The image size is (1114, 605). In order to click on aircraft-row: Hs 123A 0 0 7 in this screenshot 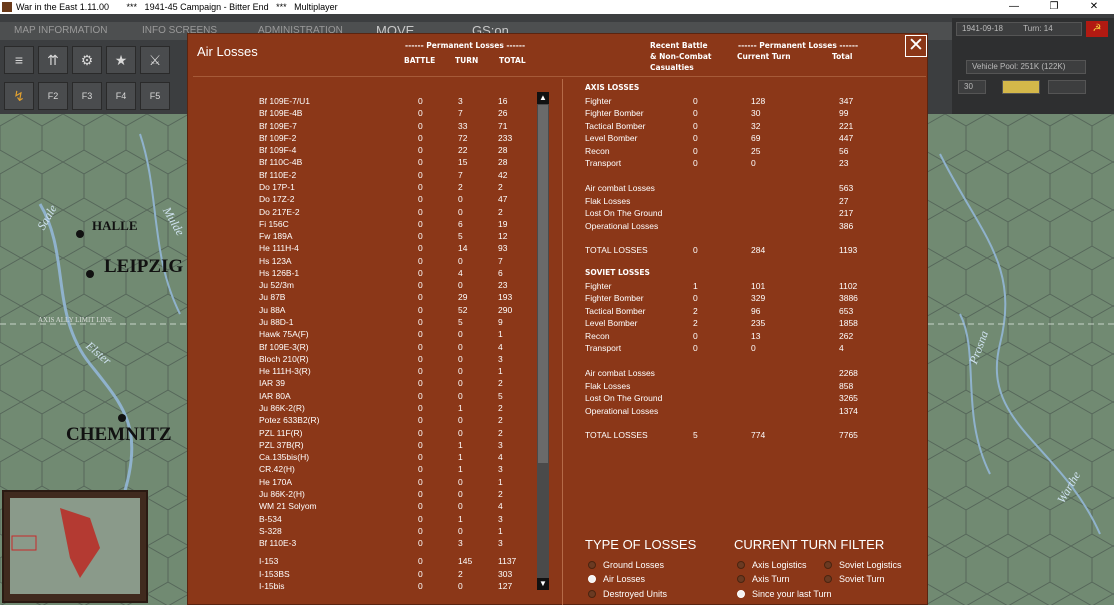, I will do `click(363, 261)`.